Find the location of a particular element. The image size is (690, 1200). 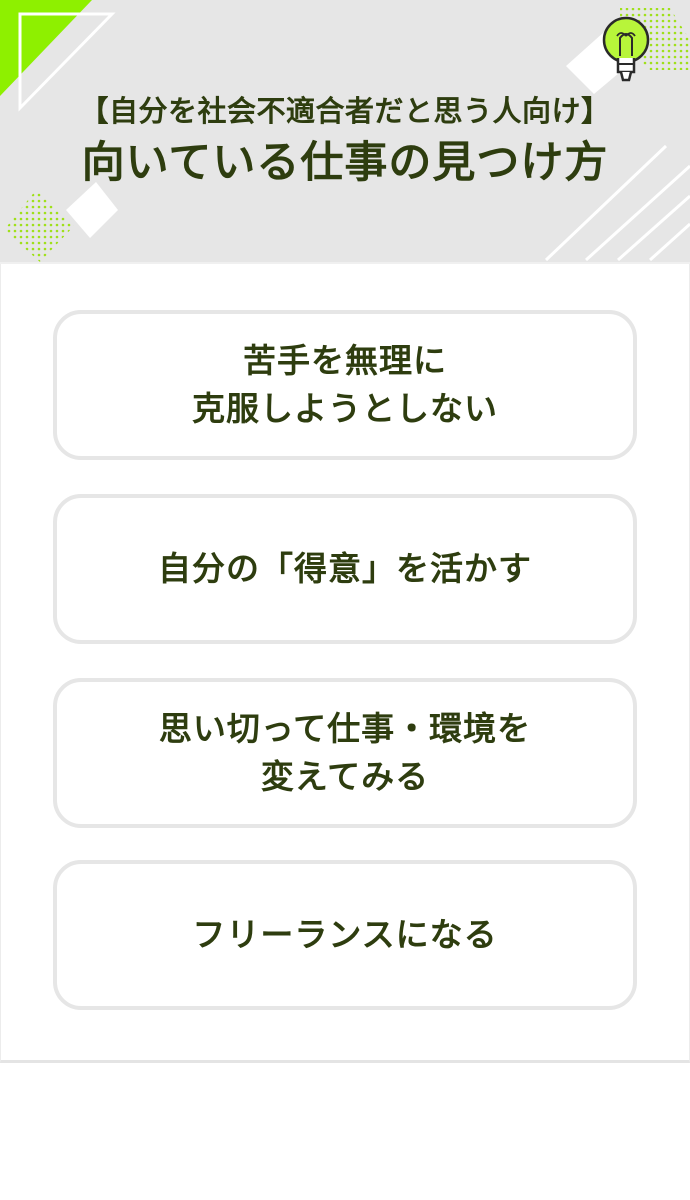

tip-2-line-1: 自分の「得意」を活かす is located at coordinates (345, 568).